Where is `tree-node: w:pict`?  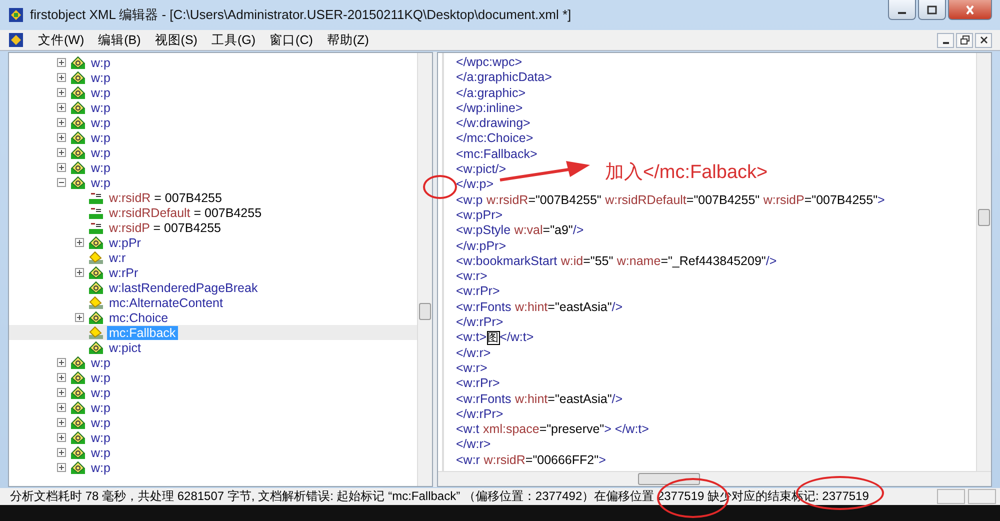 tree-node: w:pict is located at coordinates (125, 347).